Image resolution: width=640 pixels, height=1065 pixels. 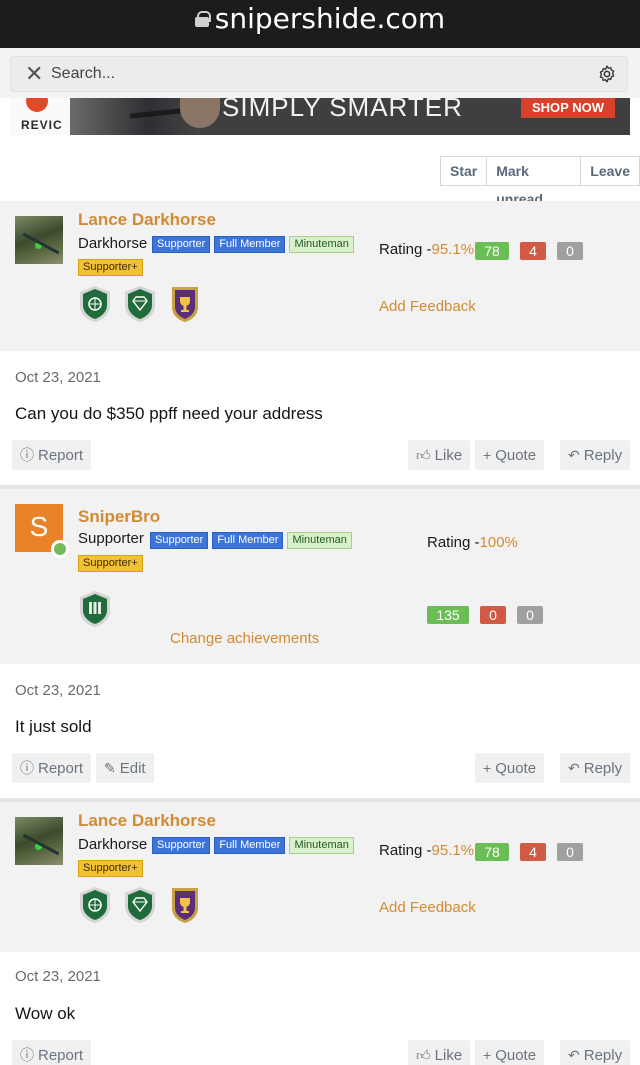 I want to click on post-body: It just sold, so click(x=53, y=726).